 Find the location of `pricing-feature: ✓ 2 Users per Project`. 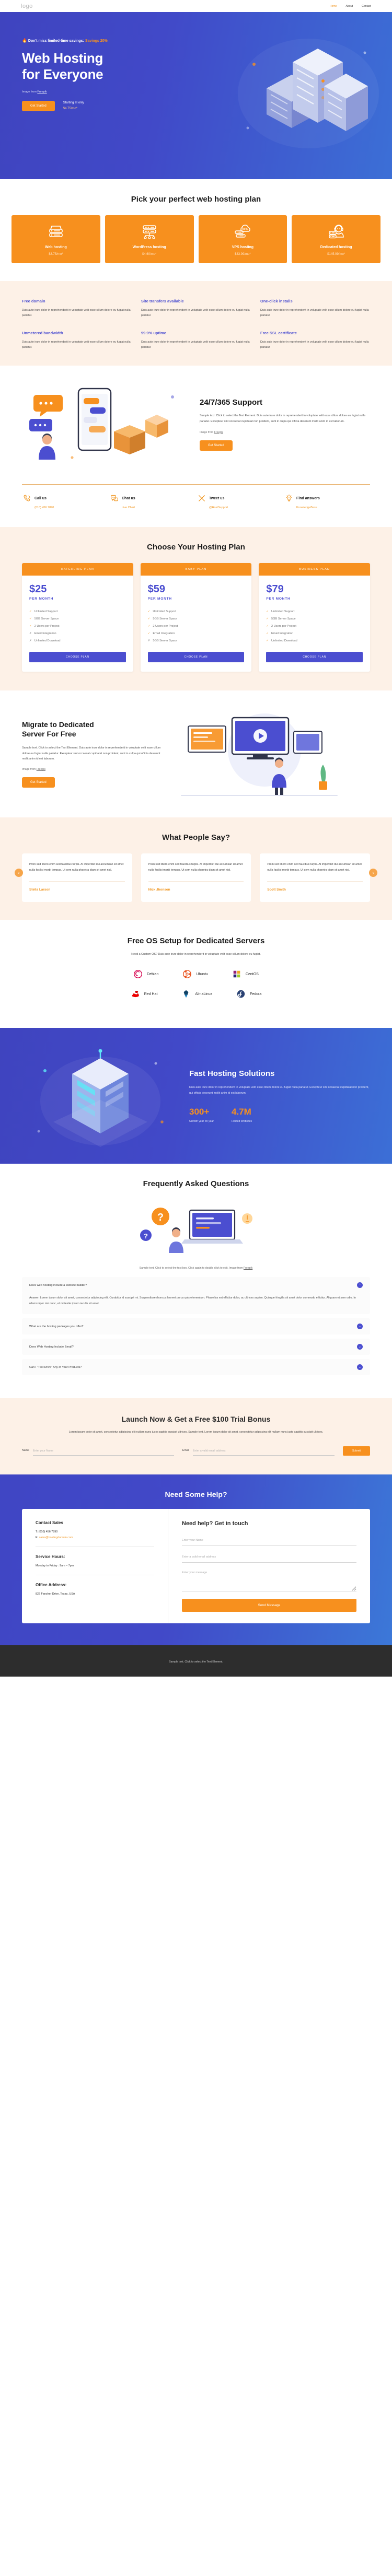

pricing-feature: ✓ 2 Users per Project is located at coordinates (162, 626).